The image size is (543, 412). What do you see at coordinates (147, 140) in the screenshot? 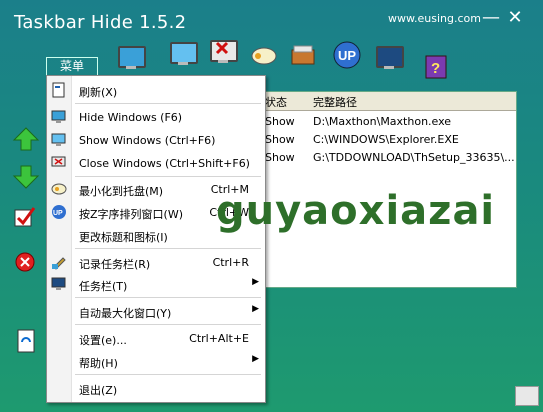
I see `menu-item-label: Show Windows (Ctrl+F6)` at bounding box center [147, 140].